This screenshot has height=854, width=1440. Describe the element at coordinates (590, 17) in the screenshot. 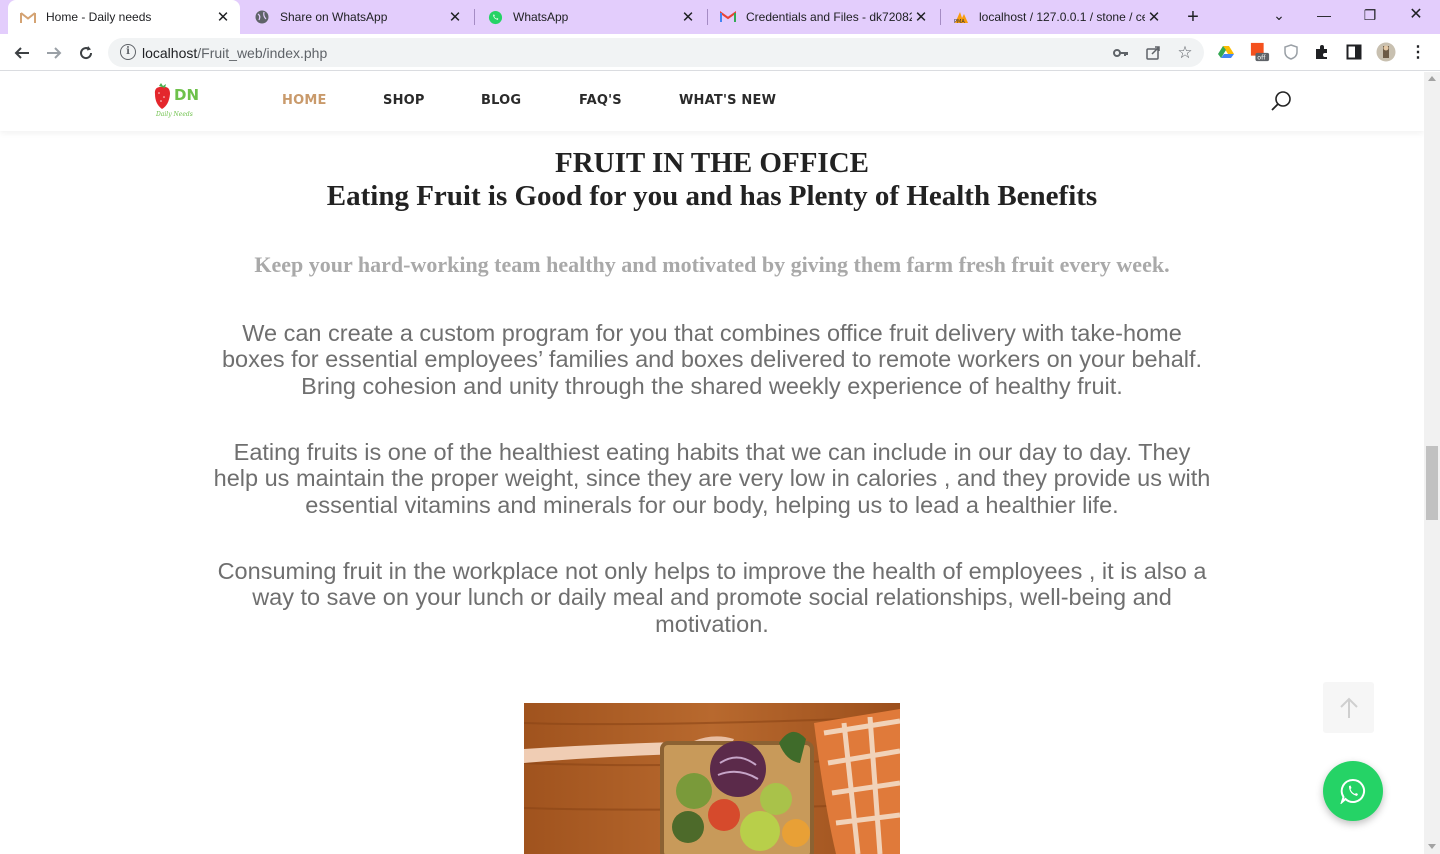

I see `tab-whatsapp: WhatsApp ✕` at that location.